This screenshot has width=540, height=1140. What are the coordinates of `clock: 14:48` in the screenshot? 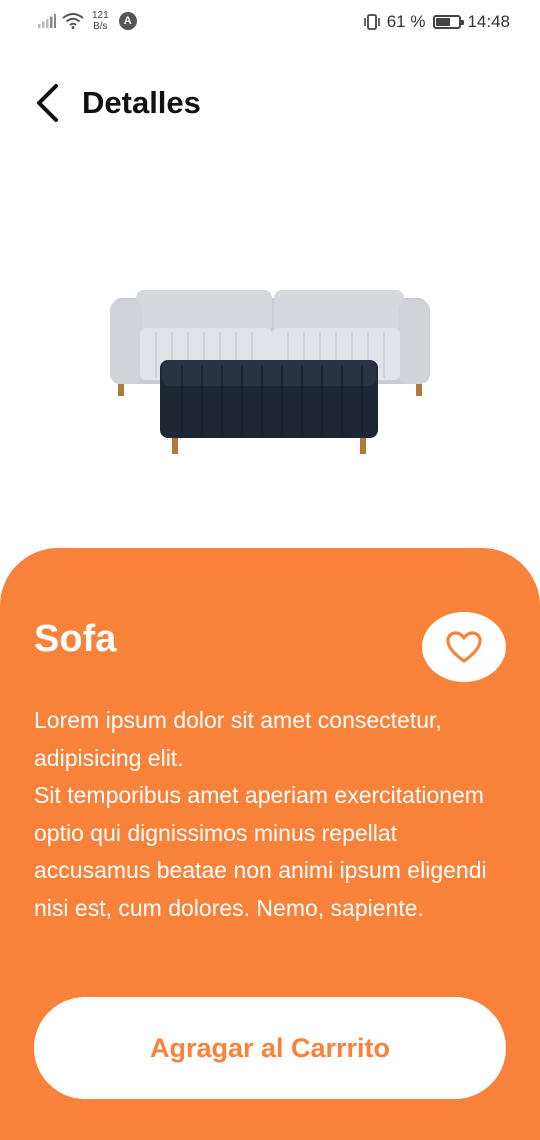 It's located at (488, 21).